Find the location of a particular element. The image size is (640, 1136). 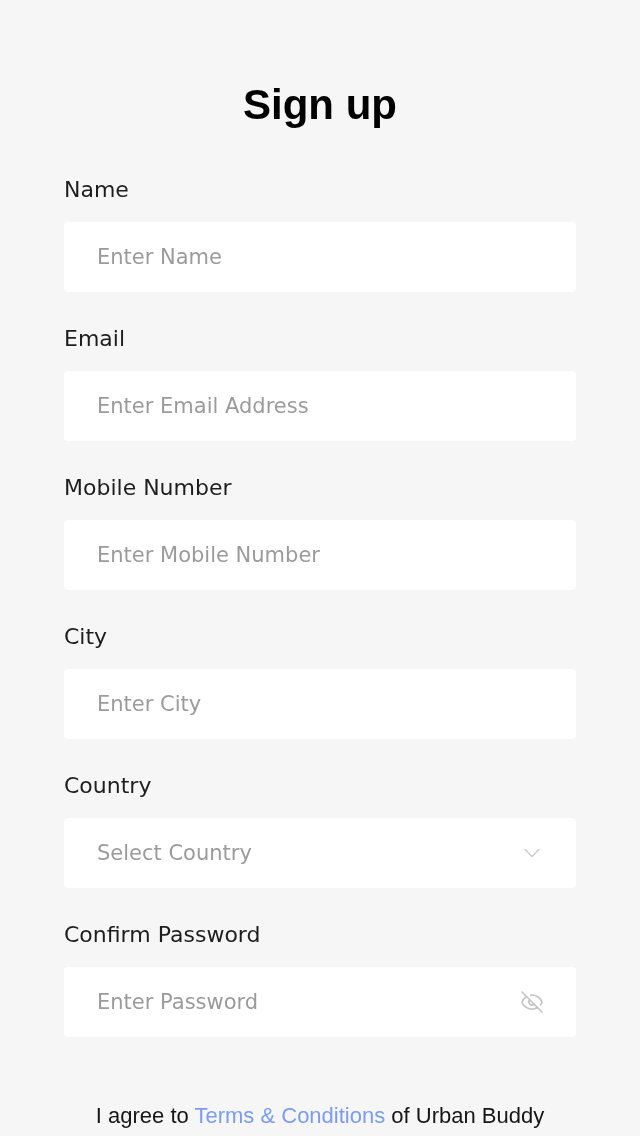

eye-off-icon is located at coordinates (532, 1002).